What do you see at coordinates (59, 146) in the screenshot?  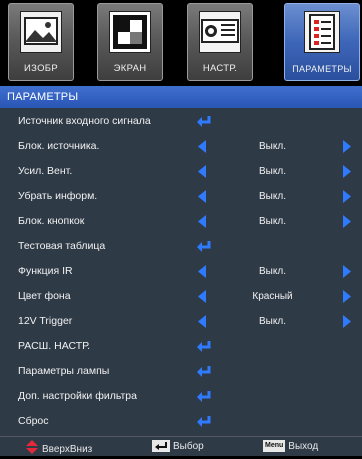 I see `menu-item-label: Блок. источника.` at bounding box center [59, 146].